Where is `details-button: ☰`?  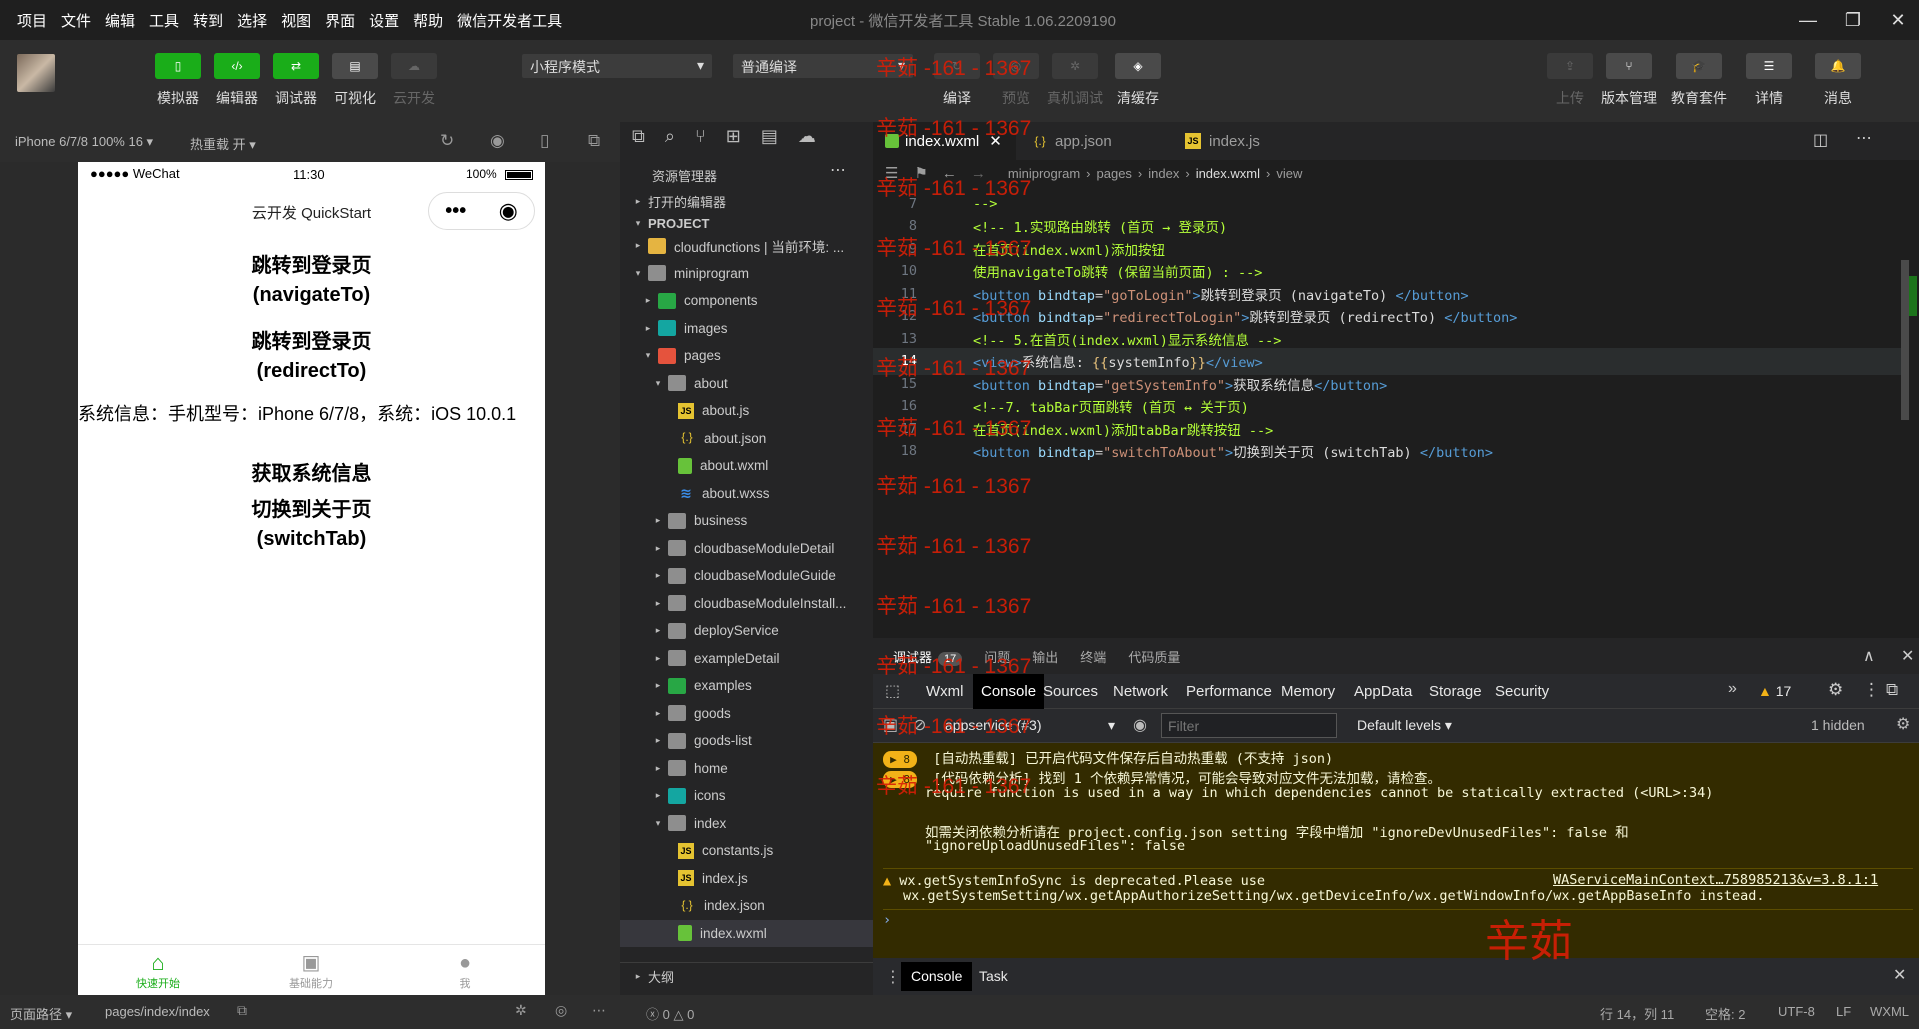
details-button: ☰ is located at coordinates (1769, 66).